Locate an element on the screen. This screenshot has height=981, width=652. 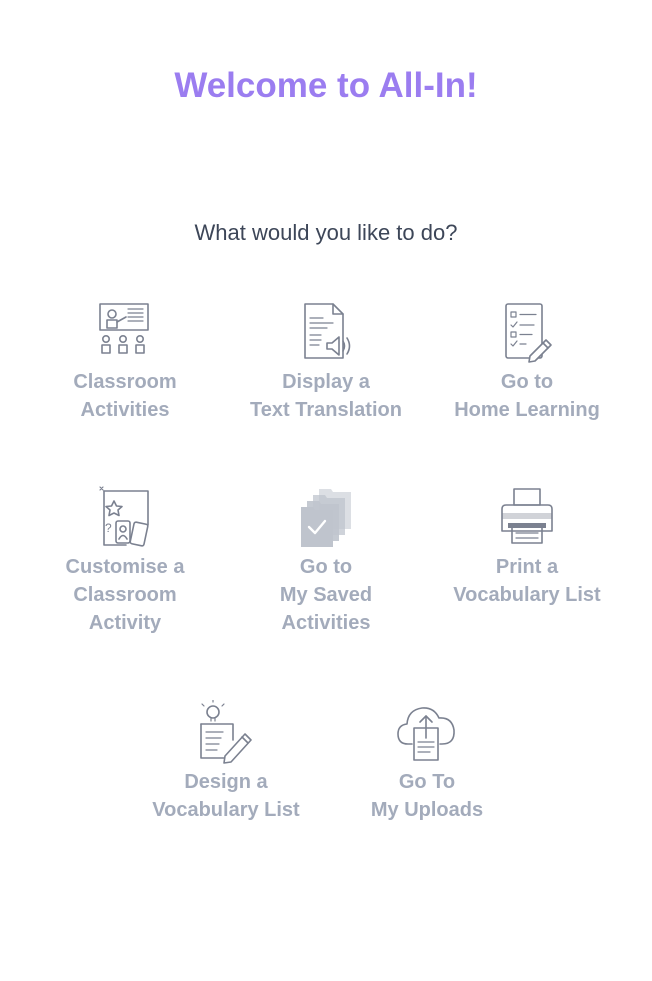
saved-activities-label: Go to My Saved Activities is located at coordinates (326, 595).